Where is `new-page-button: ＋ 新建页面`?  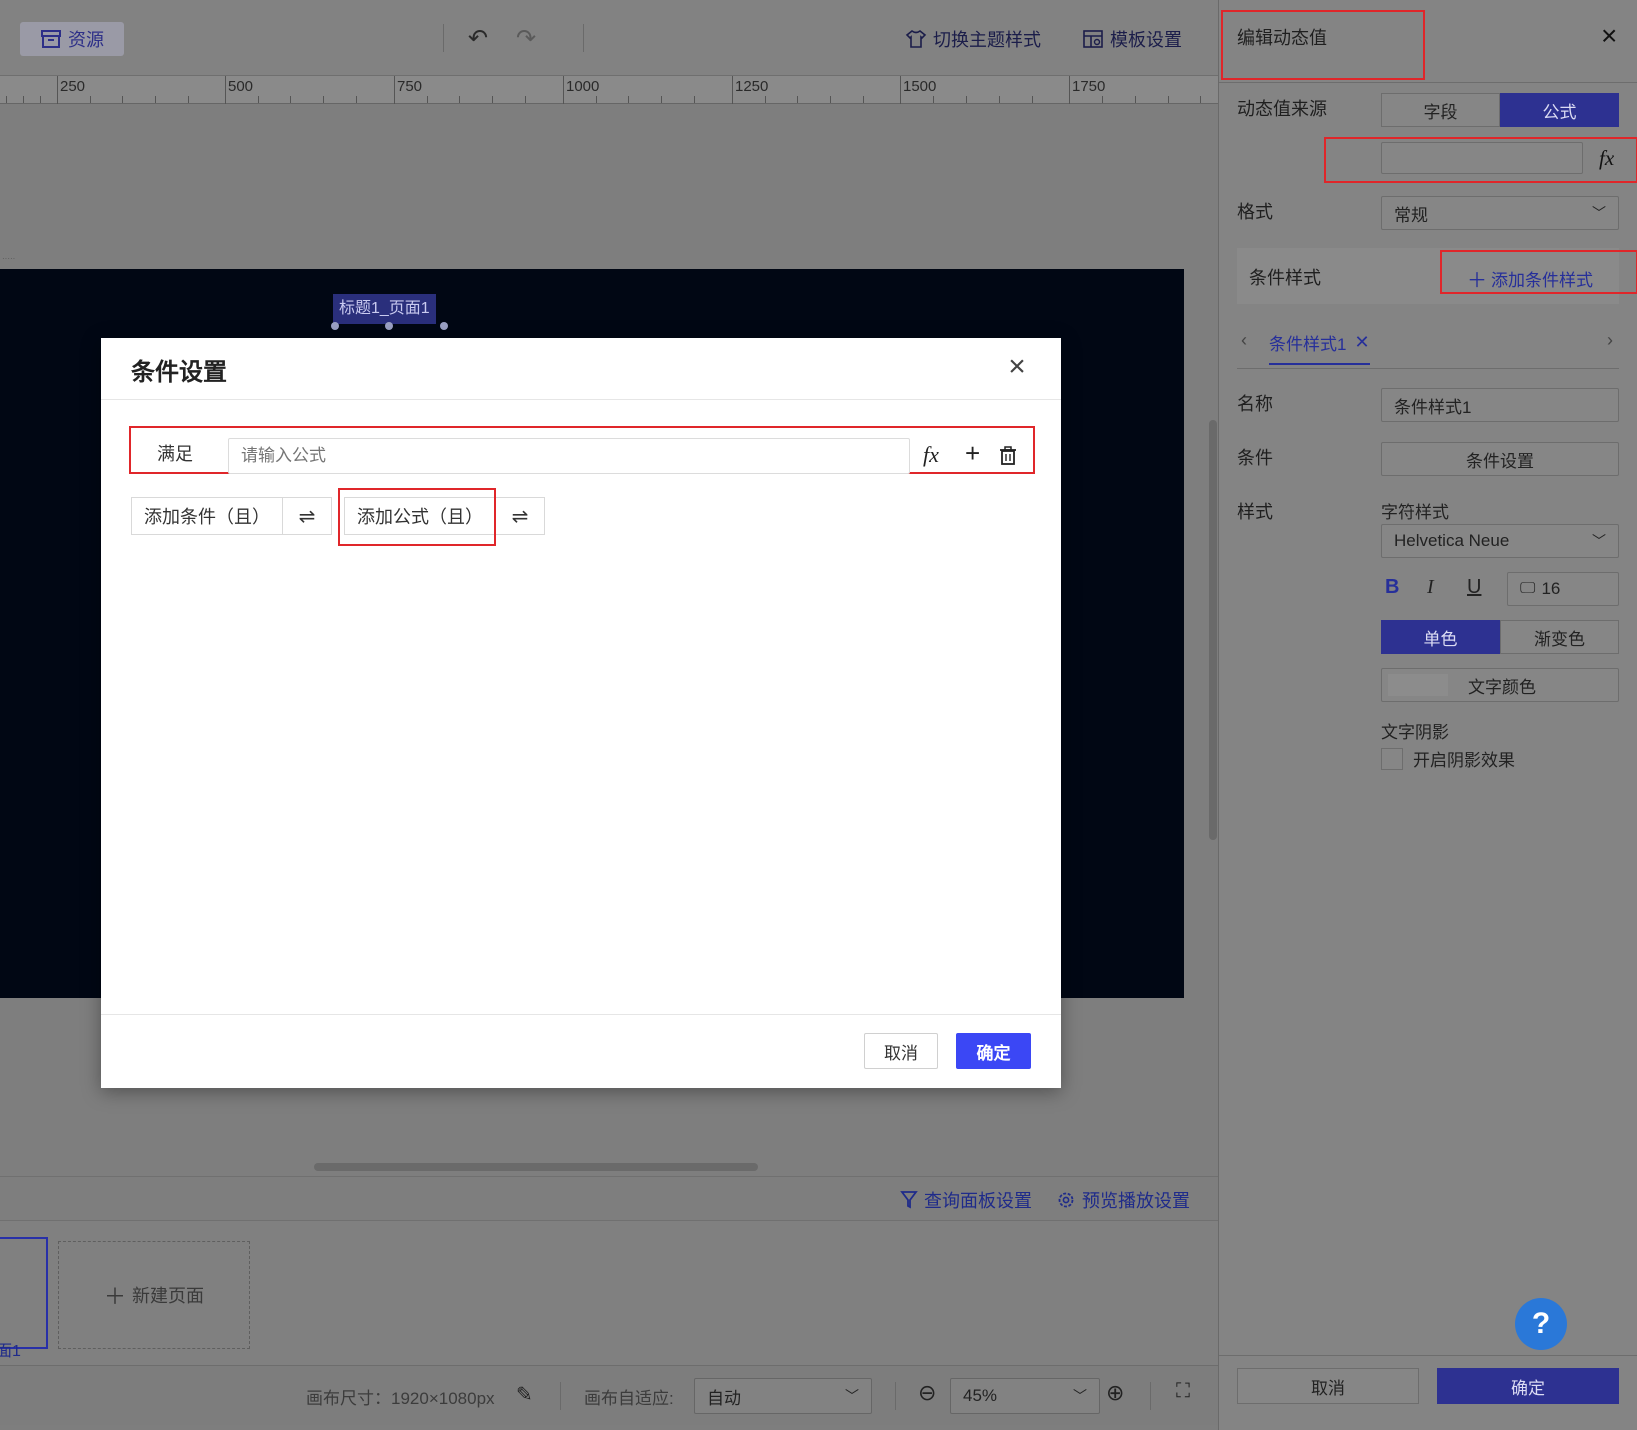 new-page-button: ＋ 新建页面 is located at coordinates (154, 1295).